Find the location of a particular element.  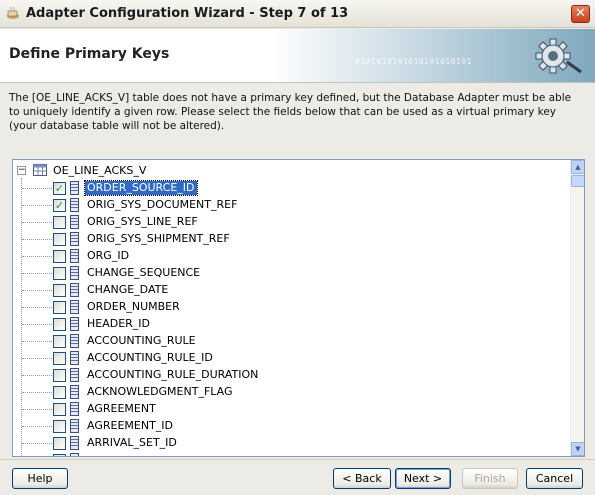

table-icon is located at coordinates (40, 170).